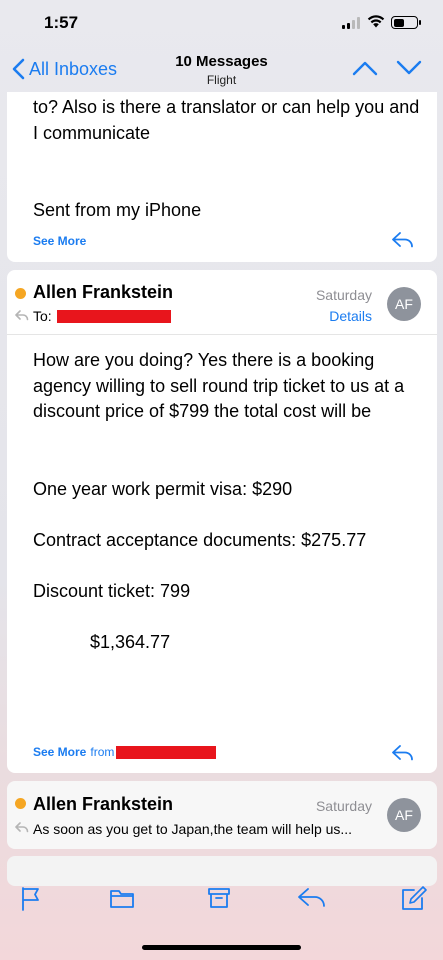  Describe the element at coordinates (365, 68) in the screenshot. I see `chevron-up-icon` at that location.